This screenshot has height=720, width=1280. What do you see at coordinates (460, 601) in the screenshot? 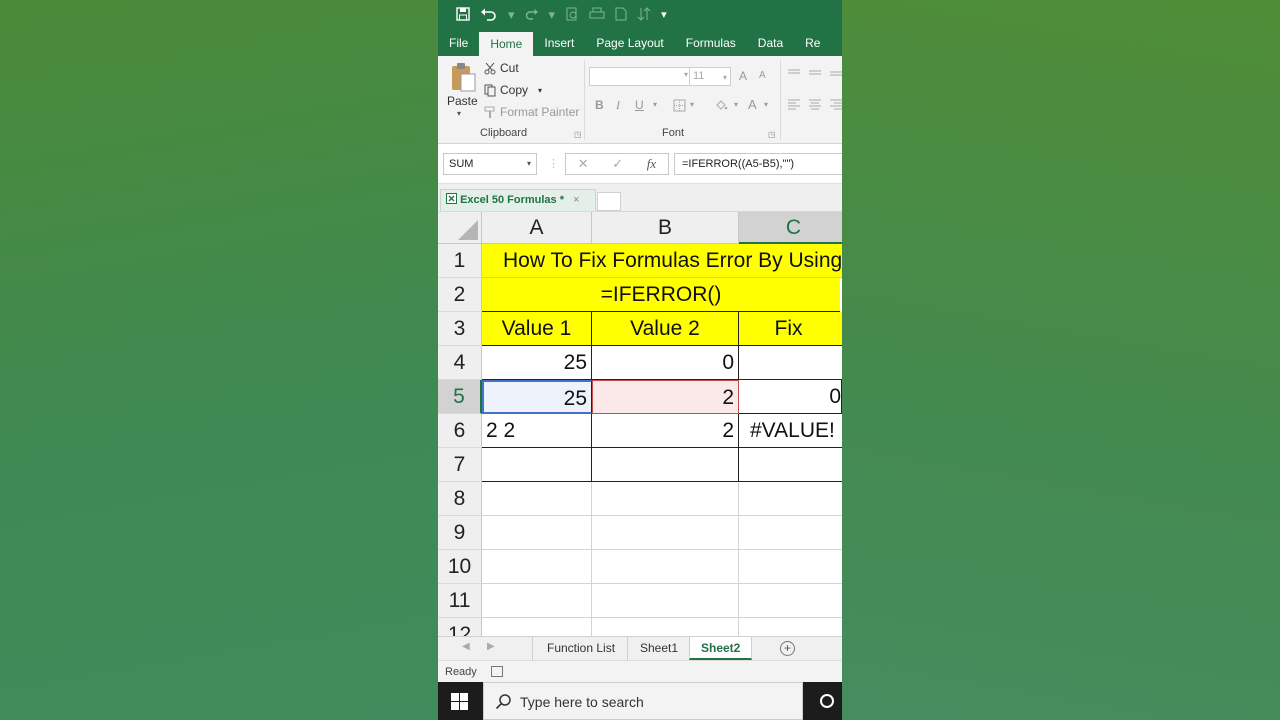
I see `row-header-11: 11` at bounding box center [460, 601].